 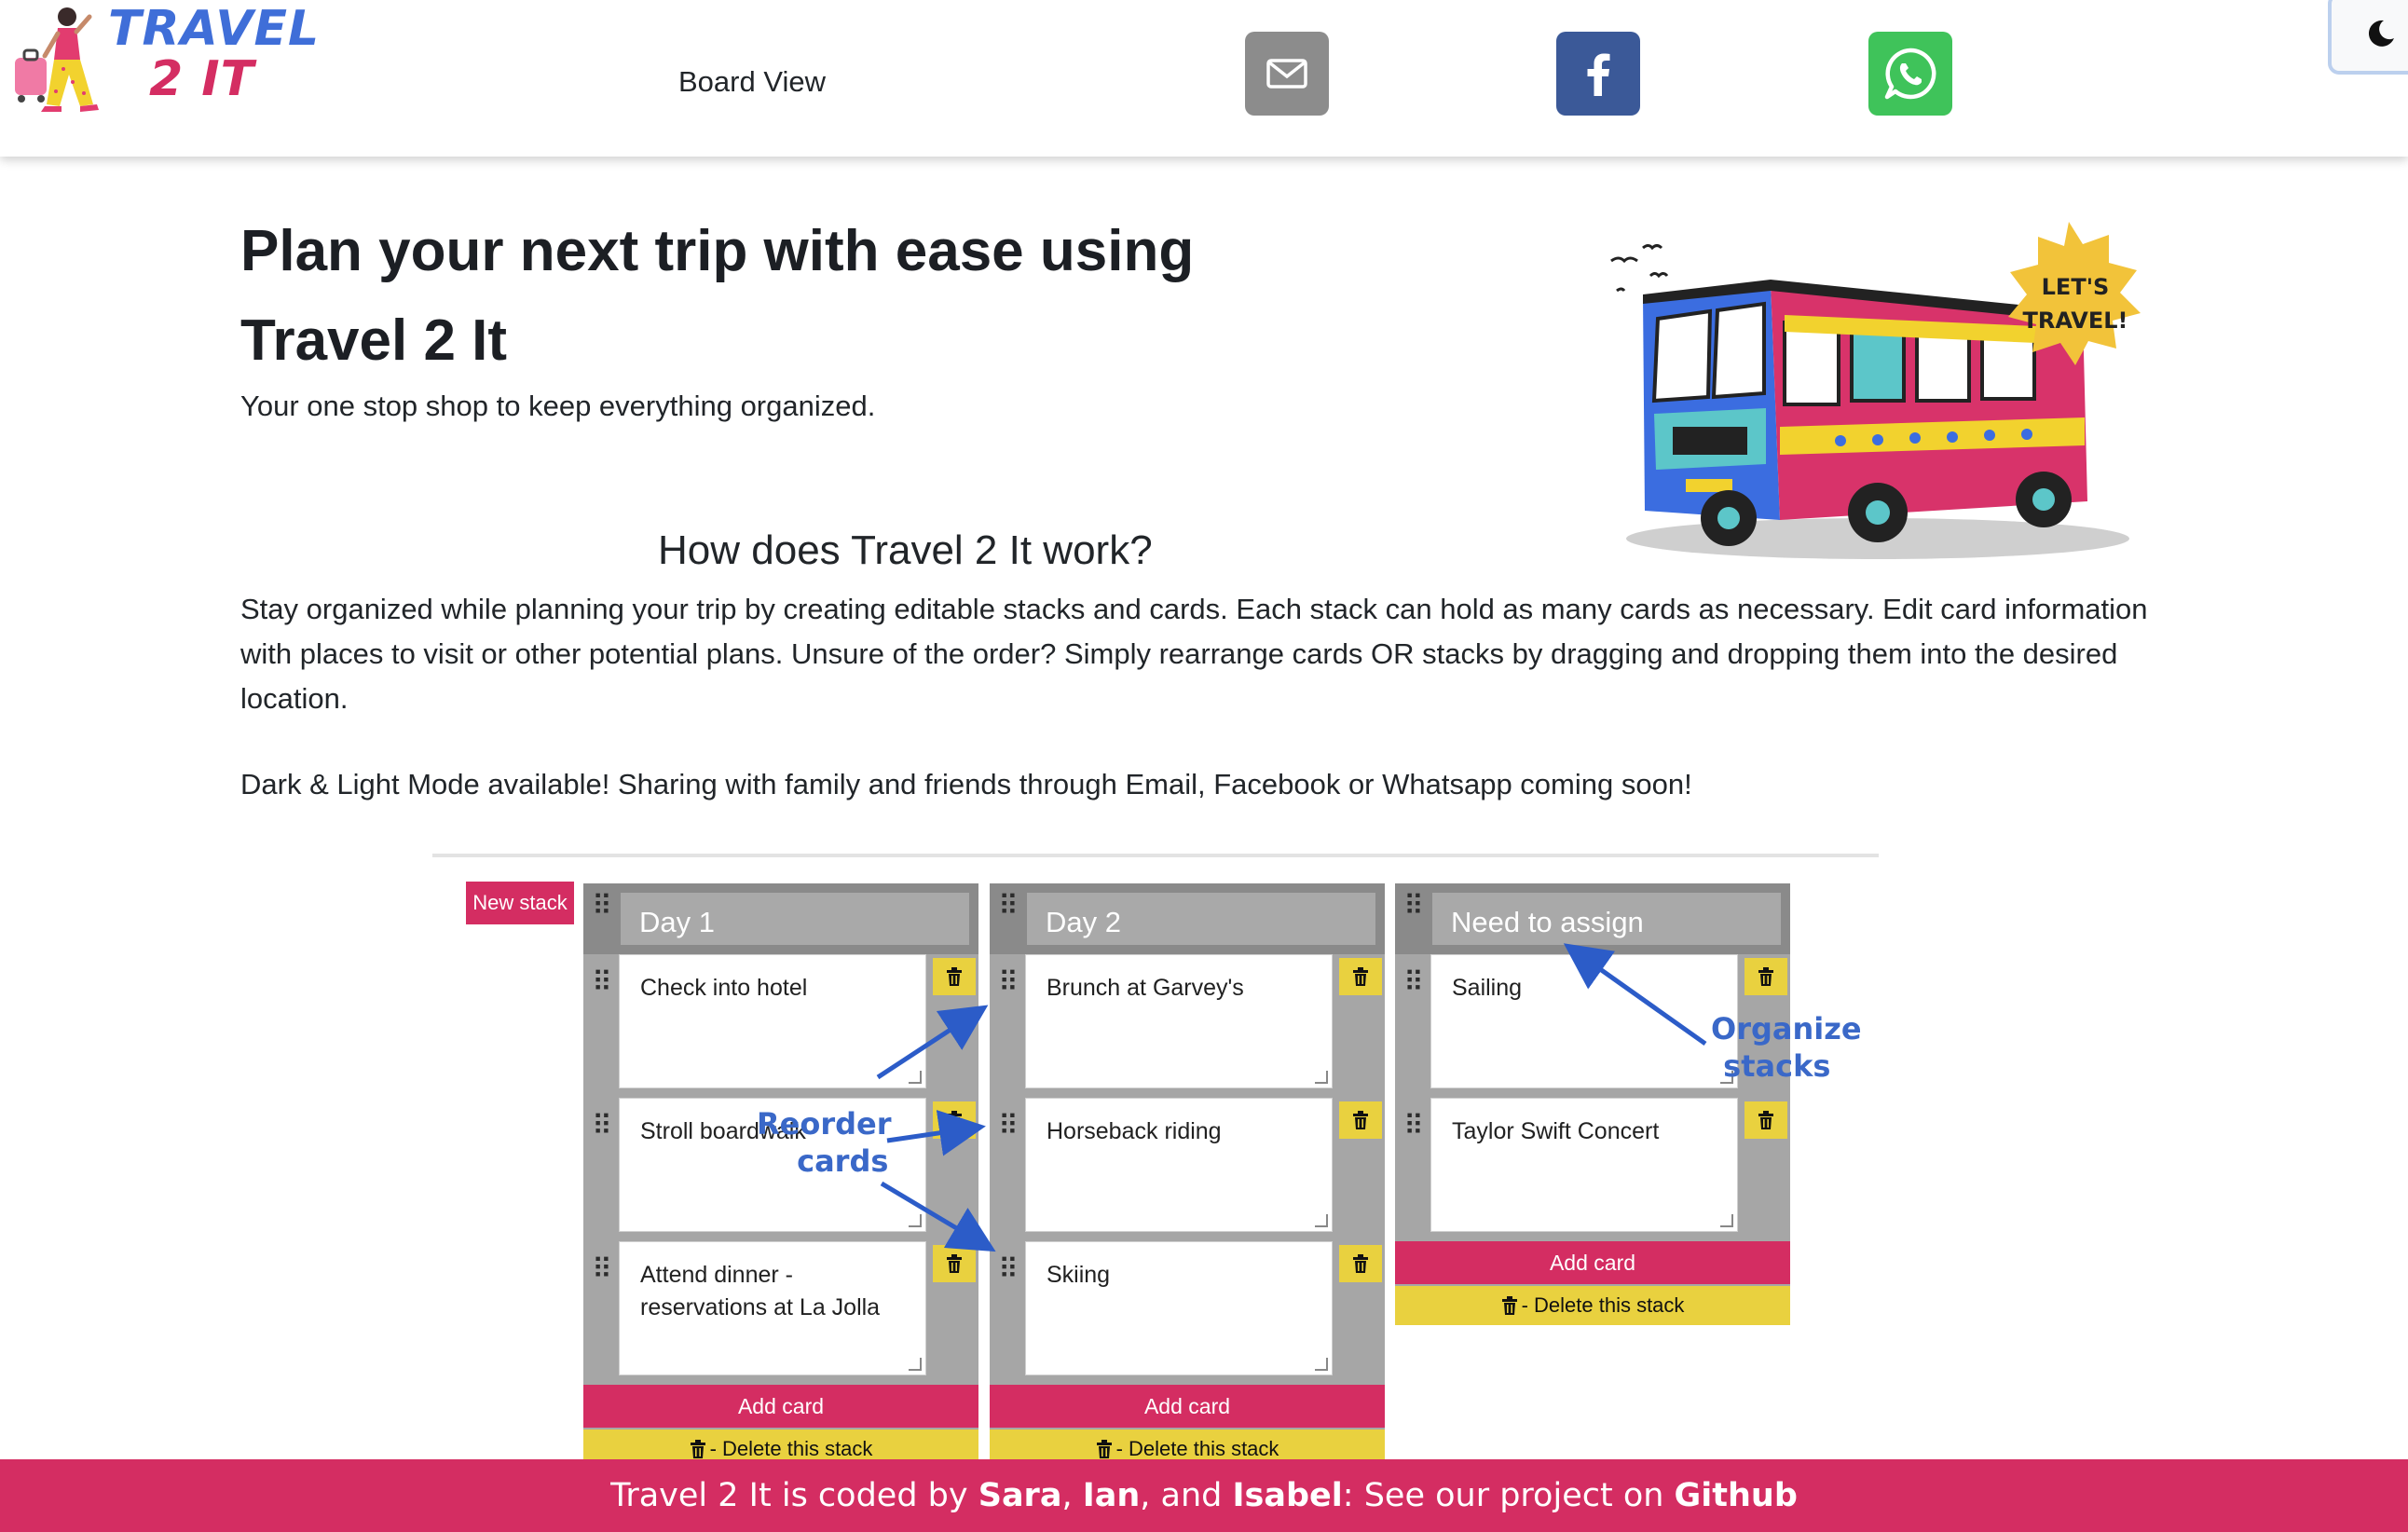 What do you see at coordinates (213, 54) in the screenshot?
I see `logo-wordmark: TRAVEL 2 IT` at bounding box center [213, 54].